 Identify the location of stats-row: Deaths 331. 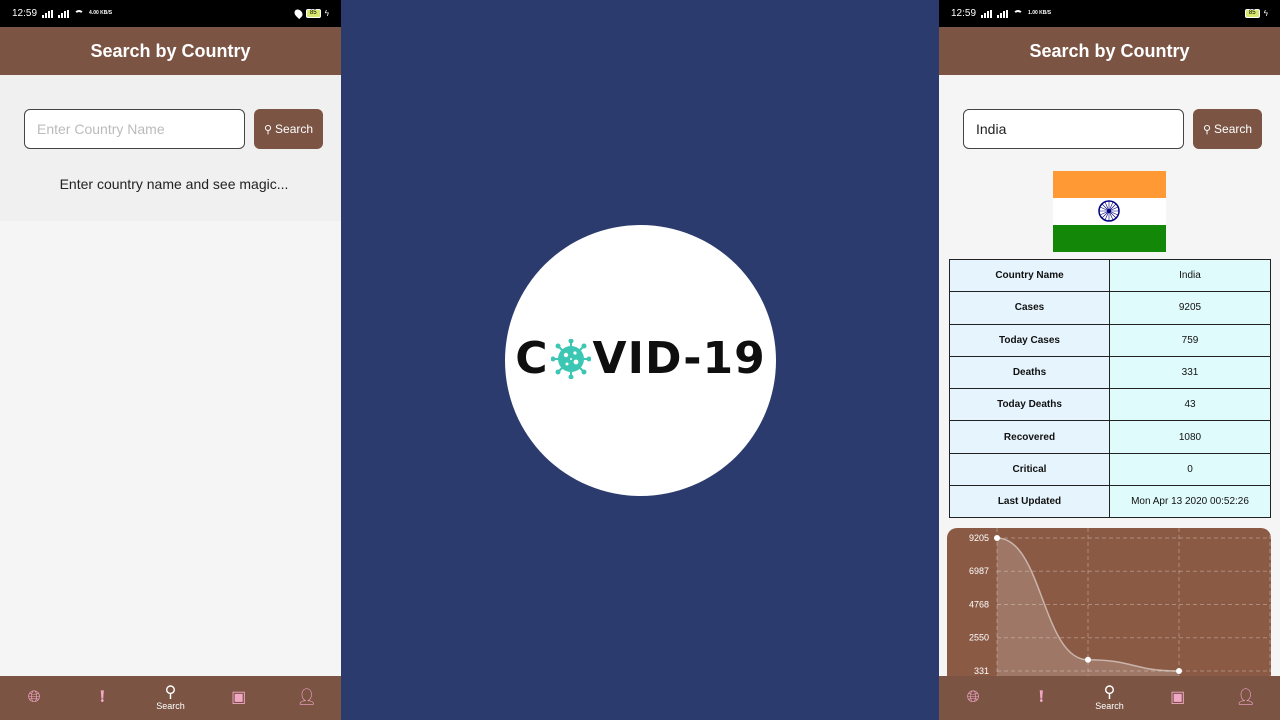
(1110, 372).